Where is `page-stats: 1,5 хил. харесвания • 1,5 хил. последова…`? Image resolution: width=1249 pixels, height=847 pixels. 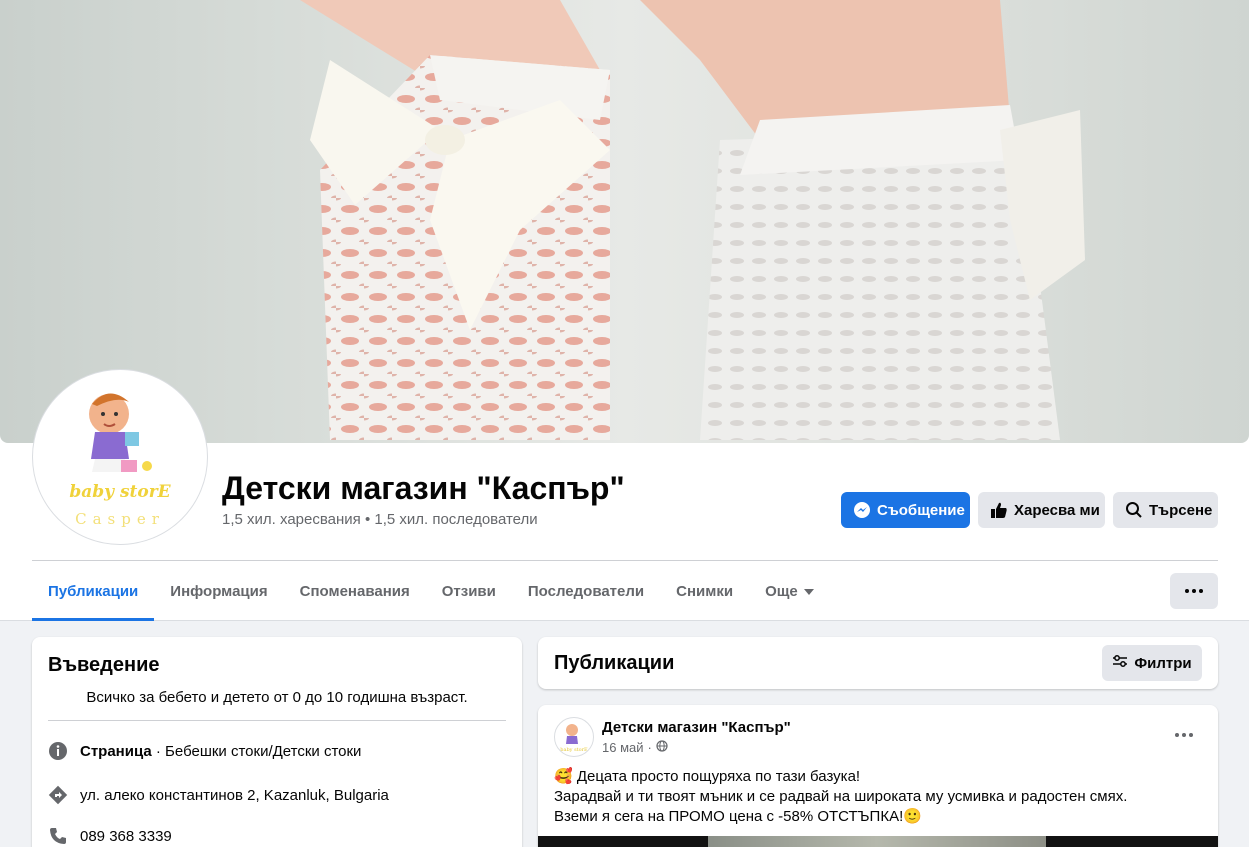
page-stats: 1,5 хил. харесвания • 1,5 хил. последова… is located at coordinates (380, 519).